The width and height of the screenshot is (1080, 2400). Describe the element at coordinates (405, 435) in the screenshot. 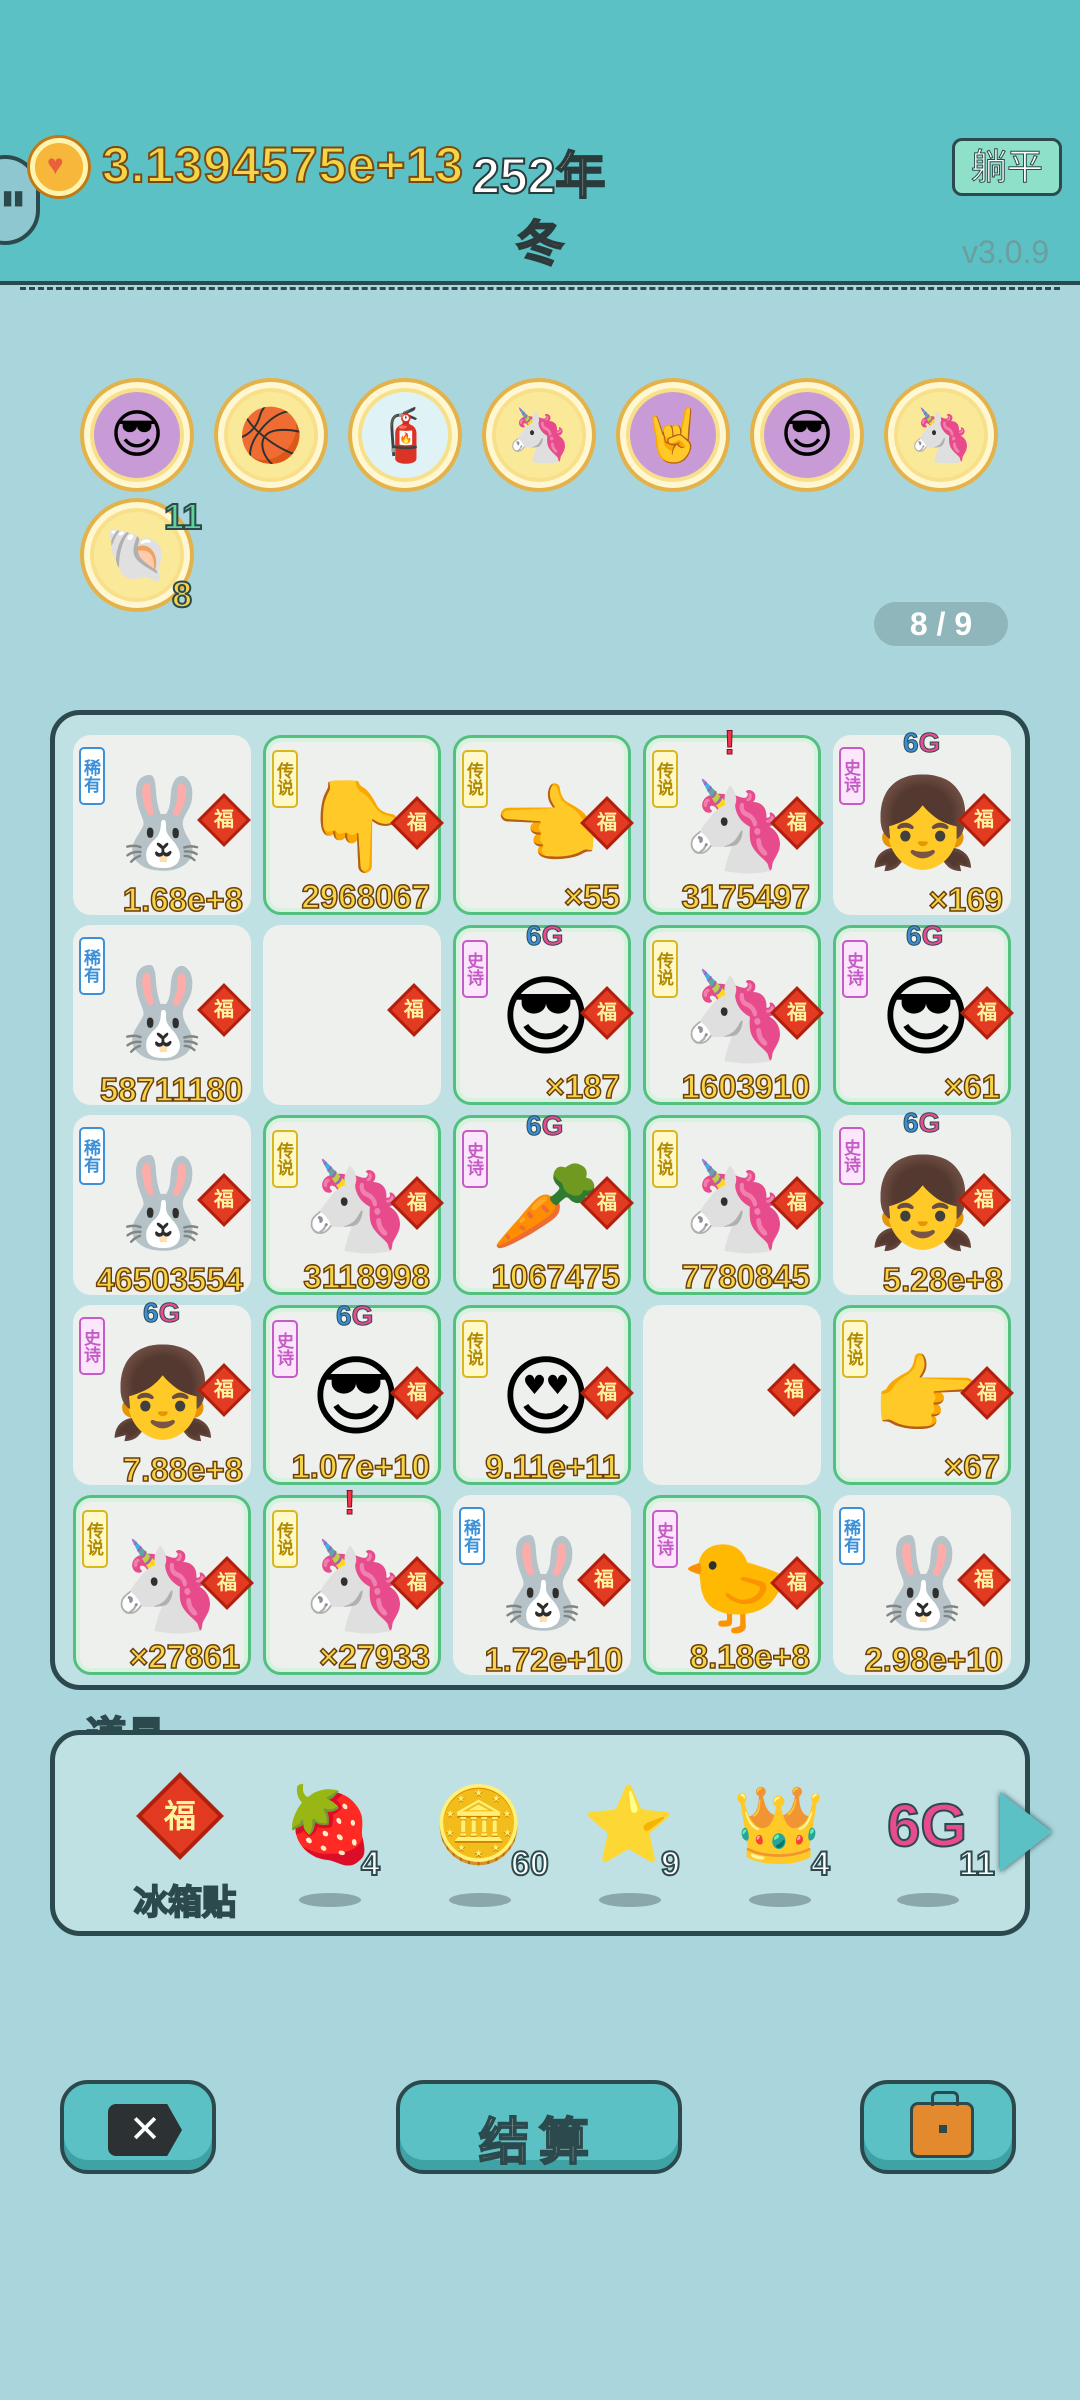

I see `badge-pump-icon: 🧯` at that location.